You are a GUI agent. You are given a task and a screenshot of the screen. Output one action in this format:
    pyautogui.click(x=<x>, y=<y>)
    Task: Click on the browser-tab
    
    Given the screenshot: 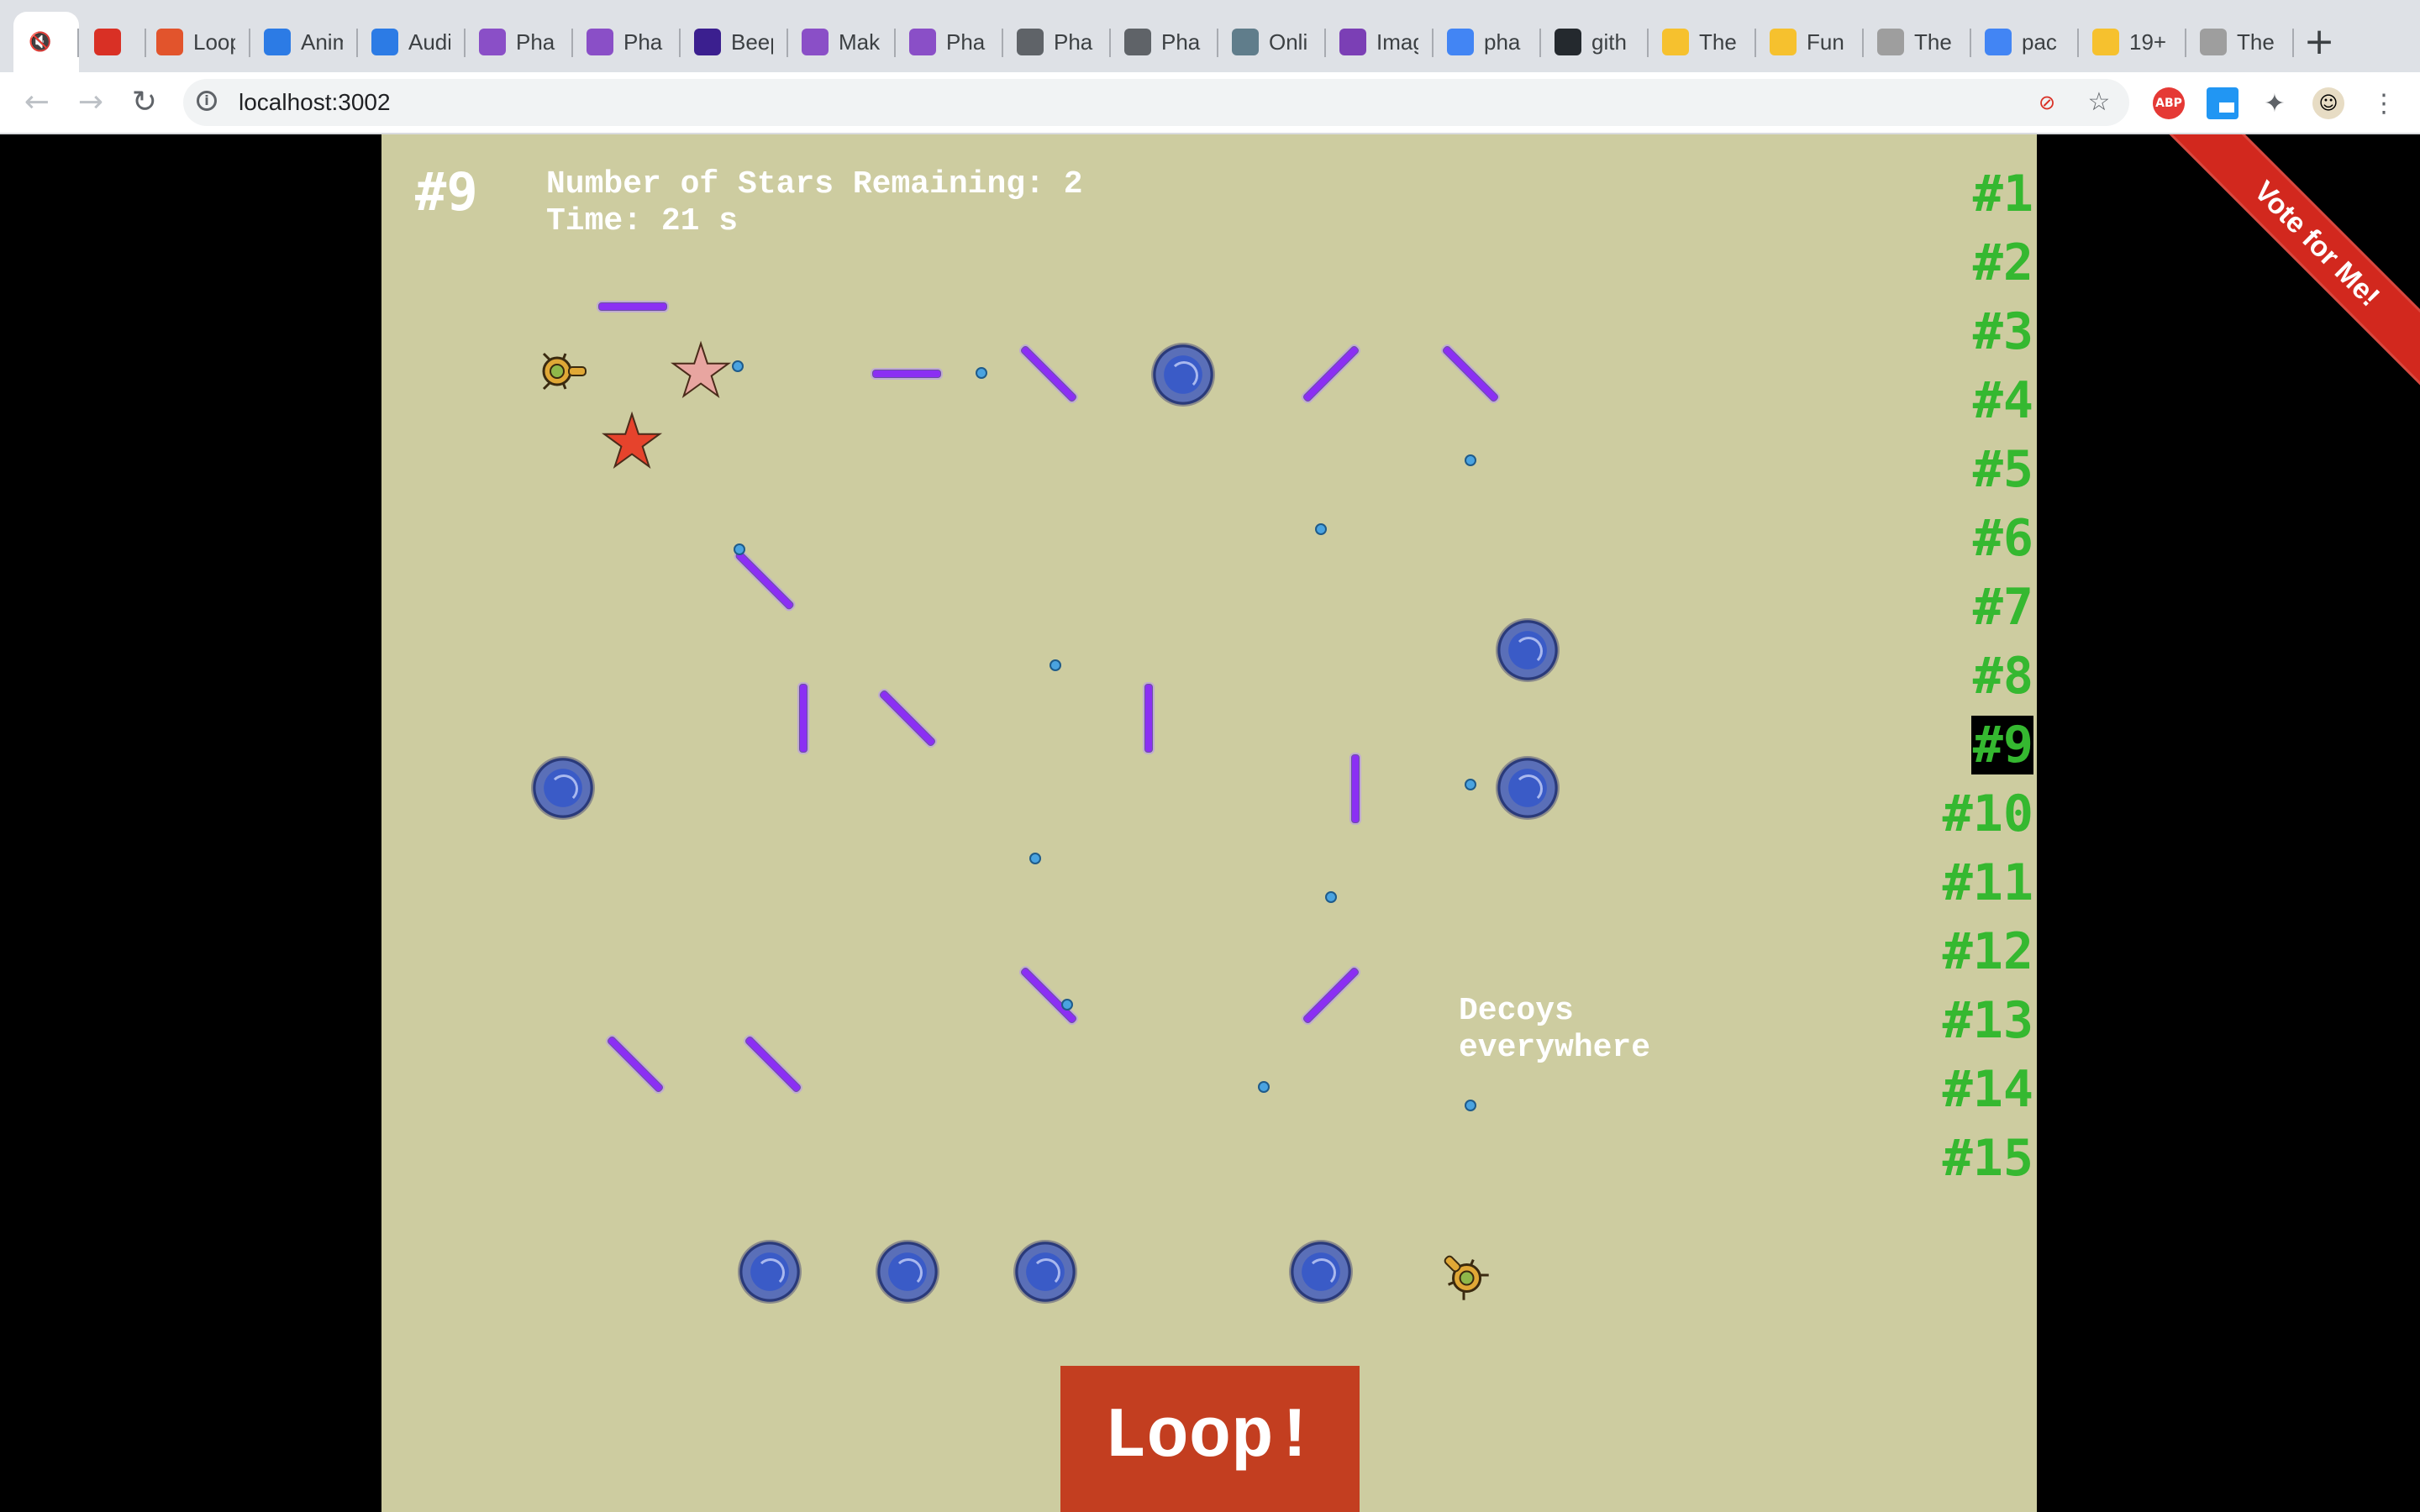 What is the action you would take?
    pyautogui.click(x=113, y=42)
    